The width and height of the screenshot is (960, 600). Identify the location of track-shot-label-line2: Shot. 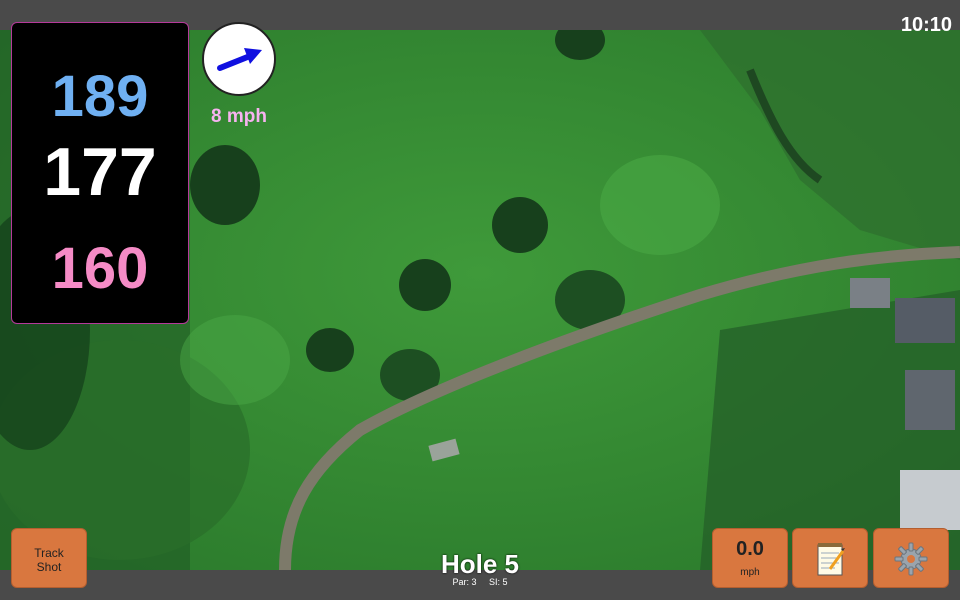
(49, 567).